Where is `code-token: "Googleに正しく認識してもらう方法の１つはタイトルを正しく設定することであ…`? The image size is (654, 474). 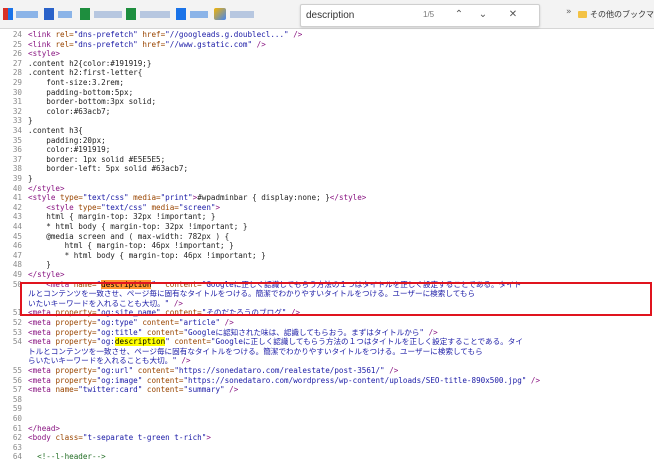 code-token: "Googleに正しく認識してもらう方法の１つはタイトルを正しく設定することであ… is located at coordinates (366, 342).